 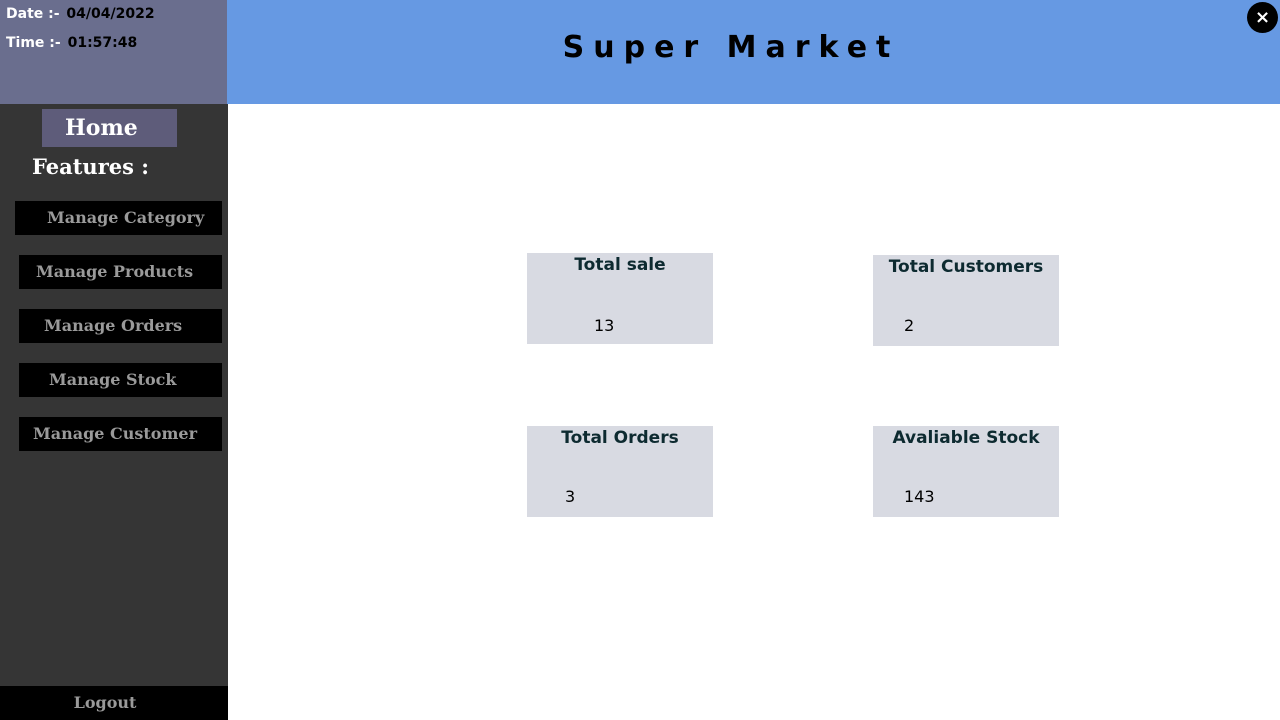 I want to click on card-value: 143, so click(x=919, y=496).